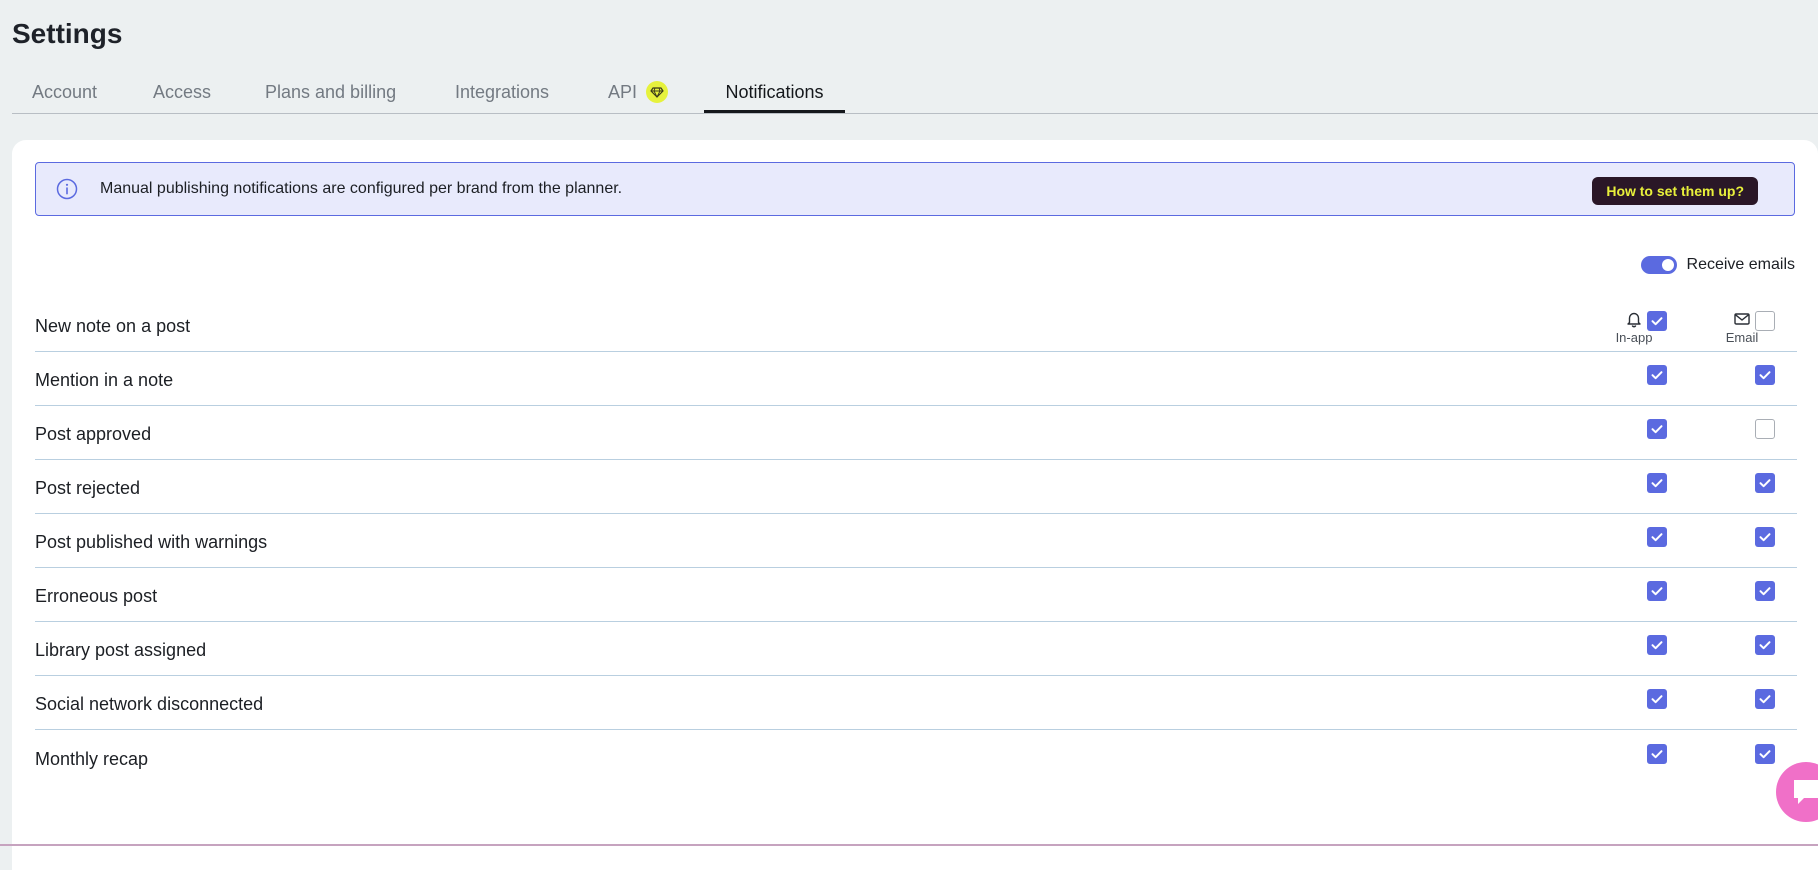 This screenshot has width=1818, height=870. What do you see at coordinates (916, 595) in the screenshot?
I see `notification-row: Erroneous post` at bounding box center [916, 595].